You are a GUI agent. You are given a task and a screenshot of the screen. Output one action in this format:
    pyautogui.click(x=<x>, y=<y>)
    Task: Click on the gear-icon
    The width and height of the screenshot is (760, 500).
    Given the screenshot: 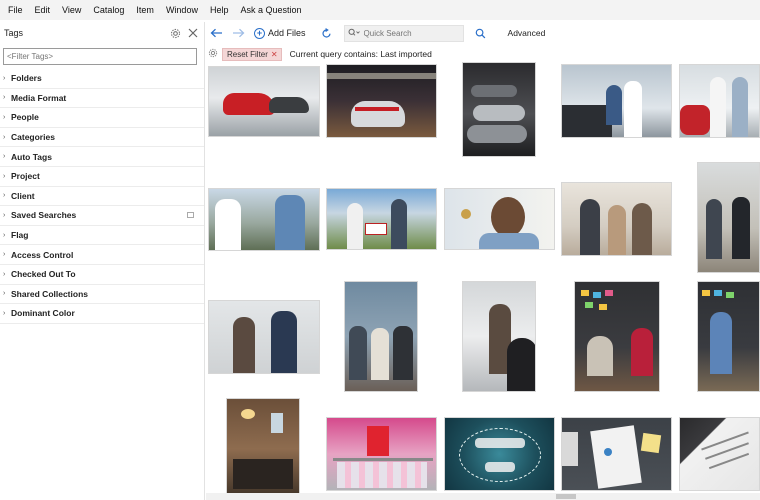 What is the action you would take?
    pyautogui.click(x=175, y=33)
    